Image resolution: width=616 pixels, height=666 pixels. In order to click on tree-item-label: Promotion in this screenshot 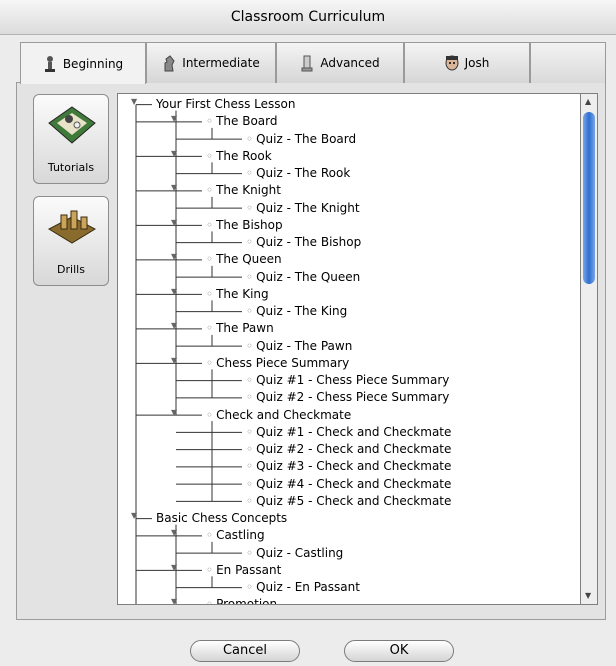, I will do `click(247, 601)`.